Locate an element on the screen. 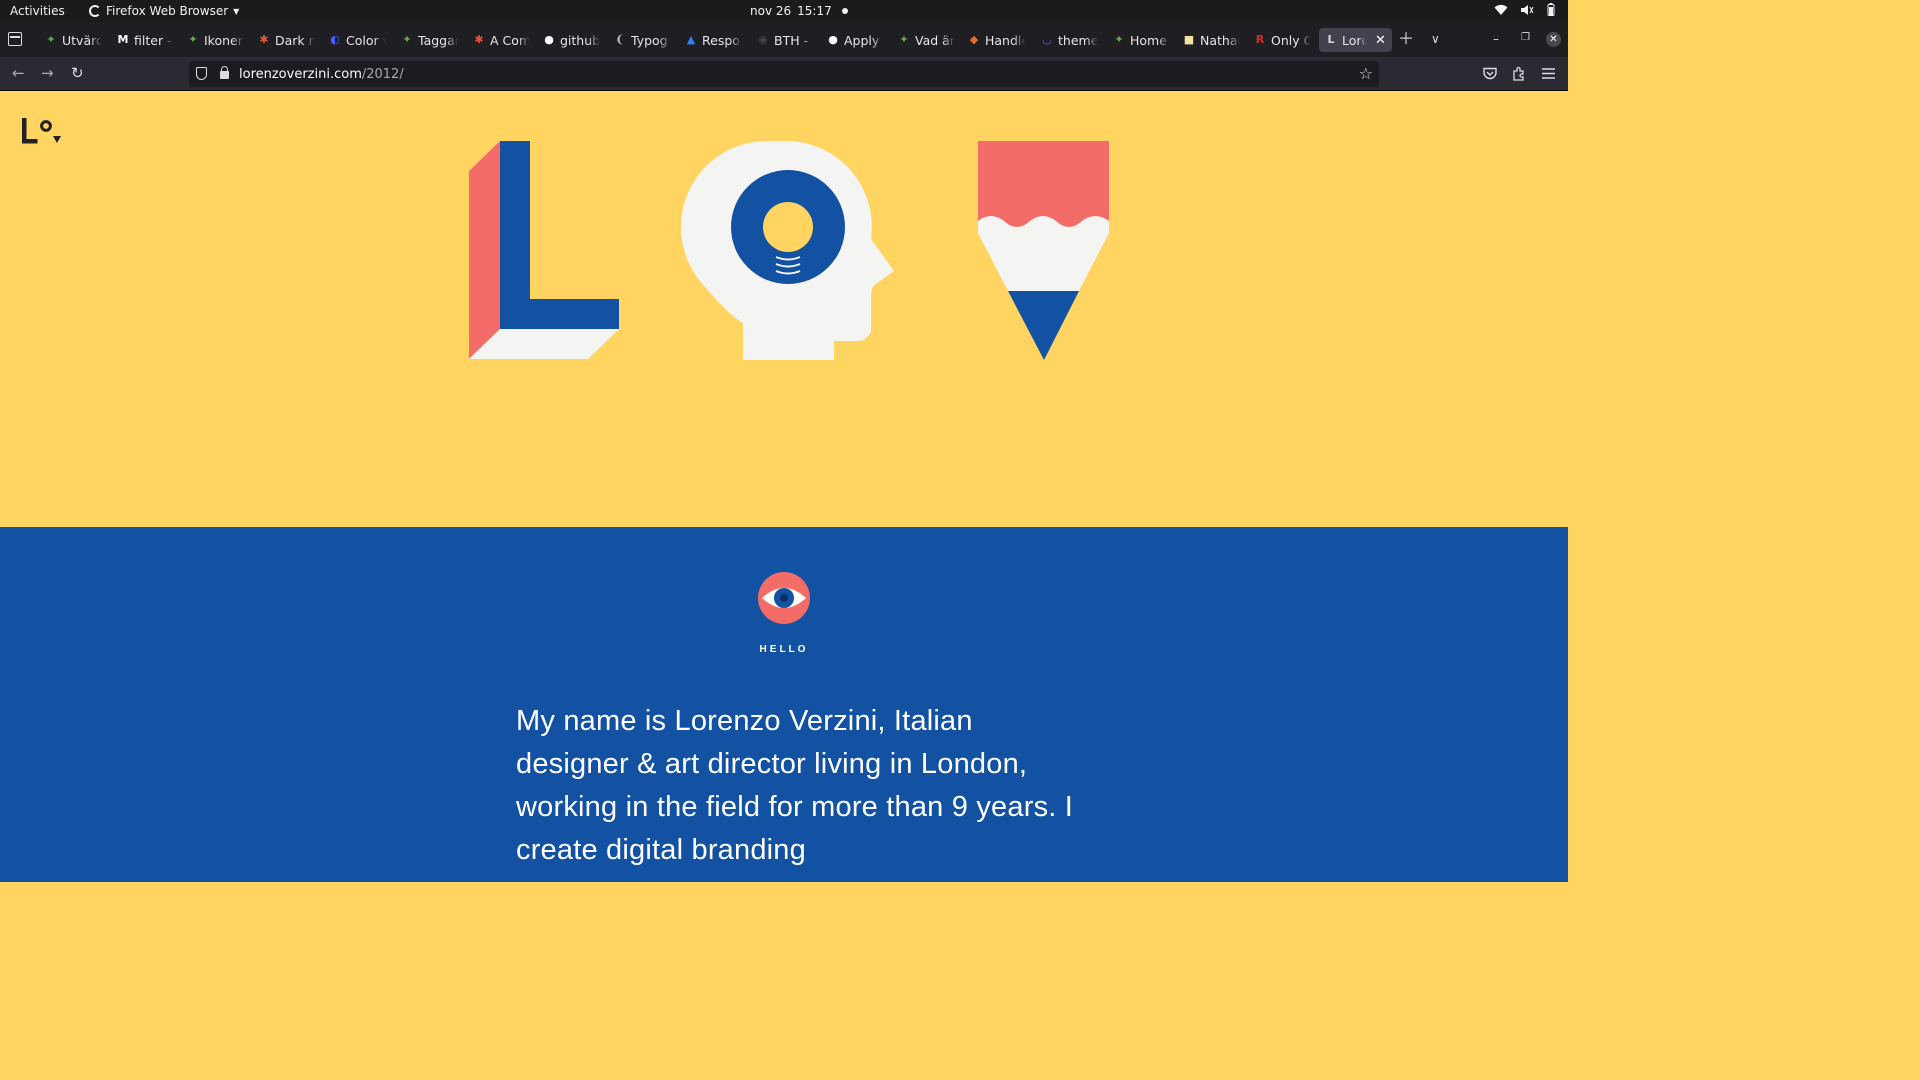 The width and height of the screenshot is (1920, 1080). tab-title: Dark n is located at coordinates (295, 40).